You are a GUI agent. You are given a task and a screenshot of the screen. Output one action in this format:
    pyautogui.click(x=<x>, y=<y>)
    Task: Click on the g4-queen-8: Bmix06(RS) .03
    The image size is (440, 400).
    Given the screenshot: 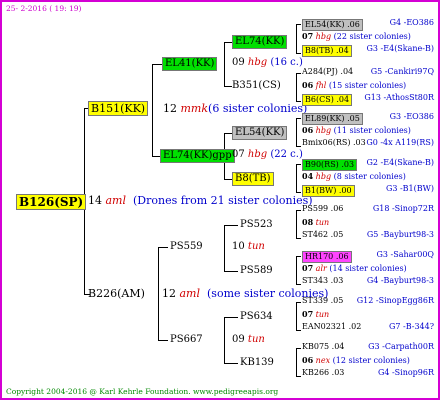 What is the action you would take?
    pyautogui.click(x=334, y=142)
    